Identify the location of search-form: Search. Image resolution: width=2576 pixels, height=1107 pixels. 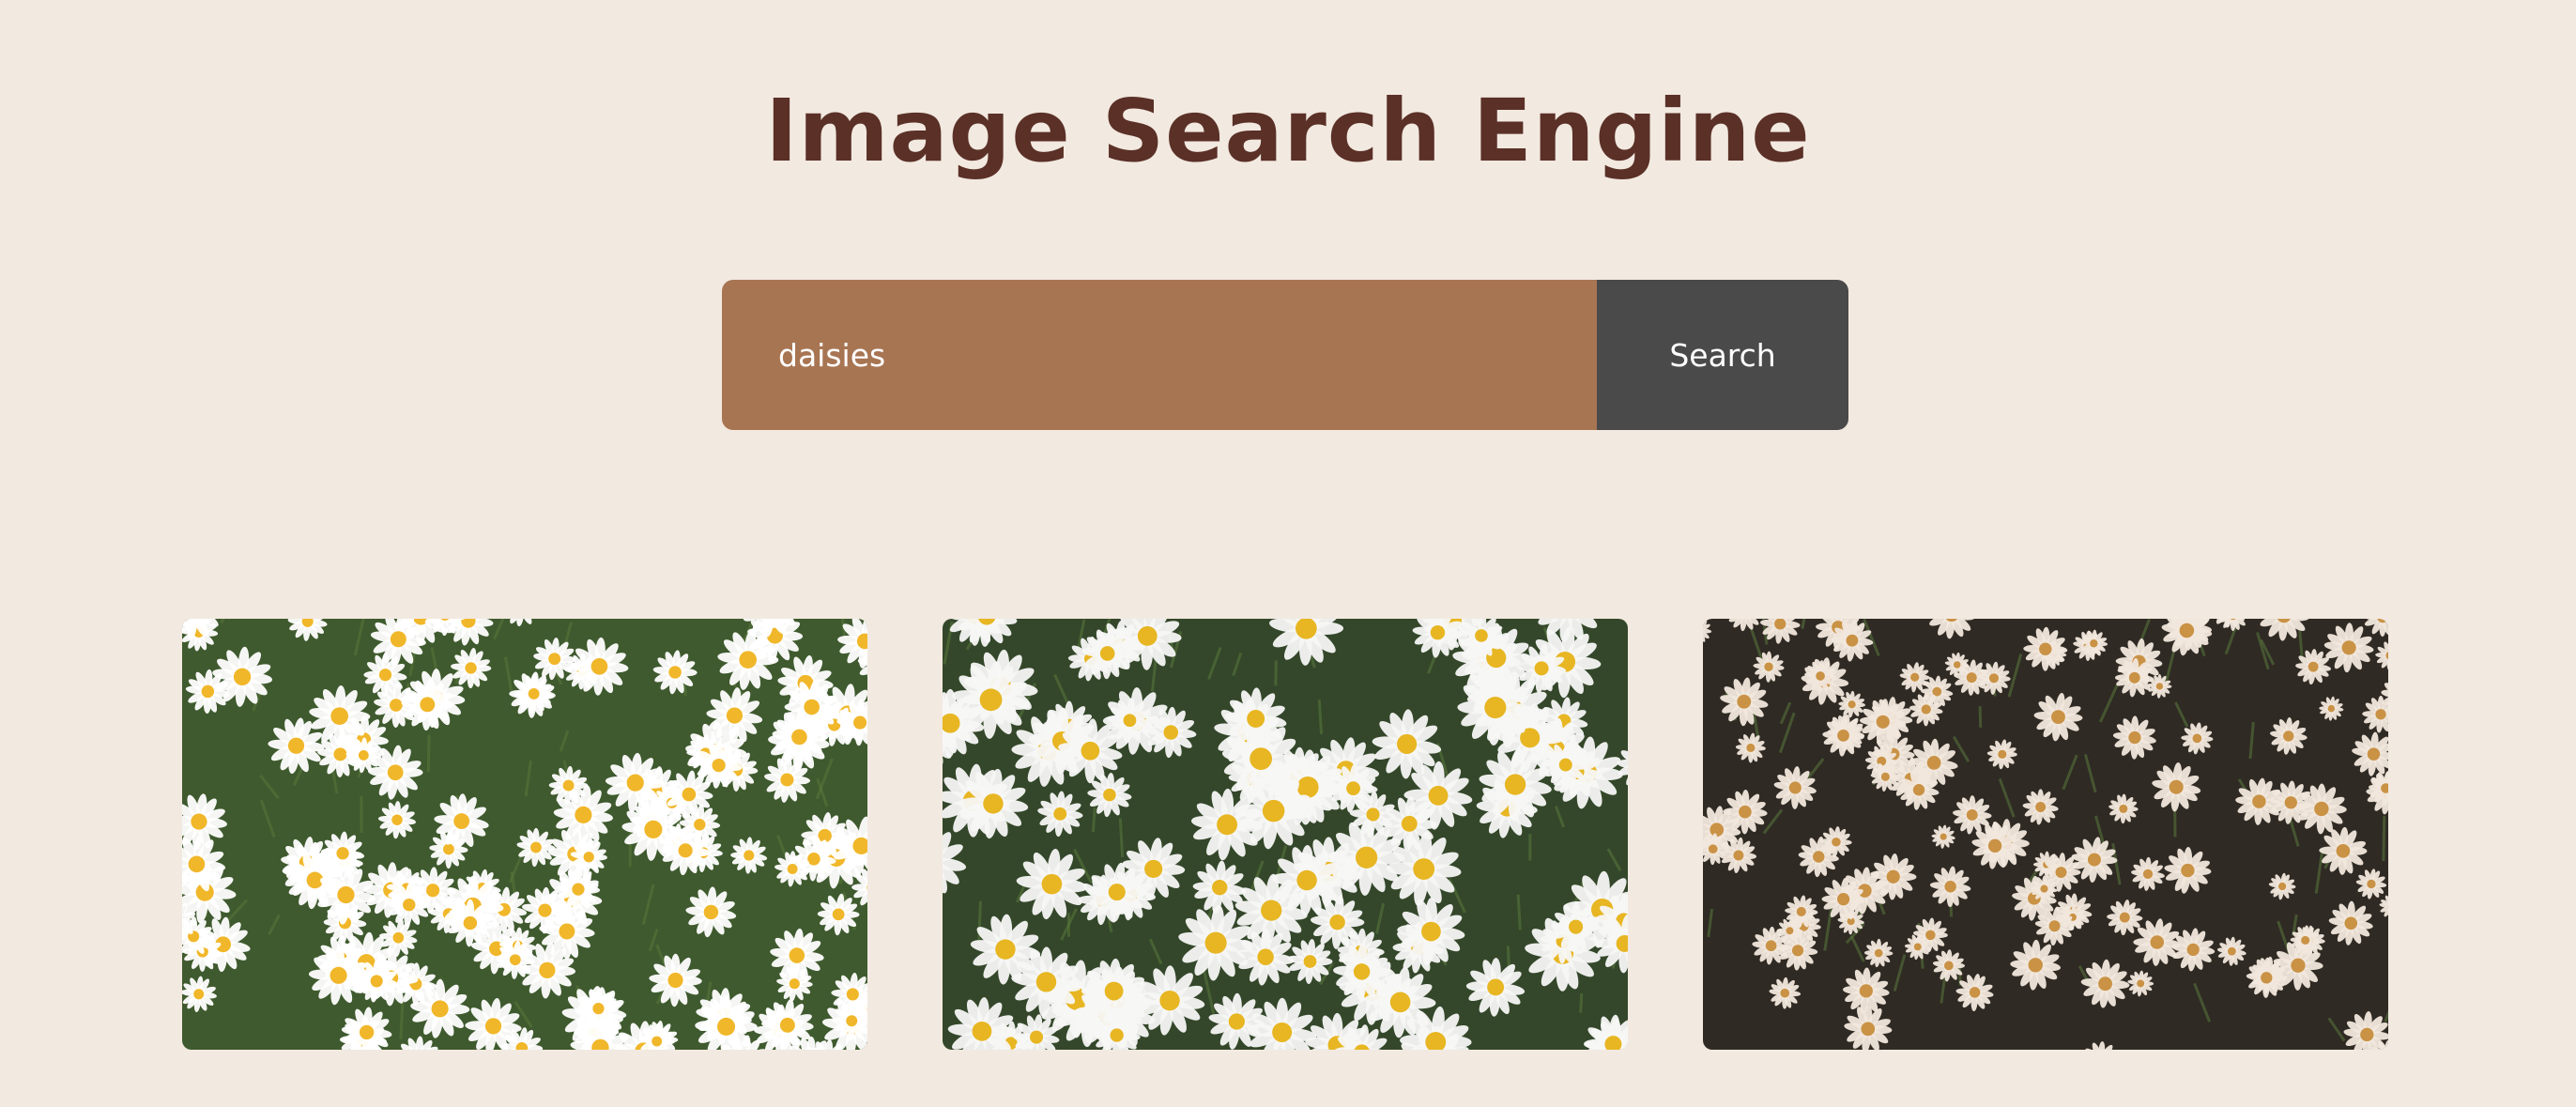
(1285, 355).